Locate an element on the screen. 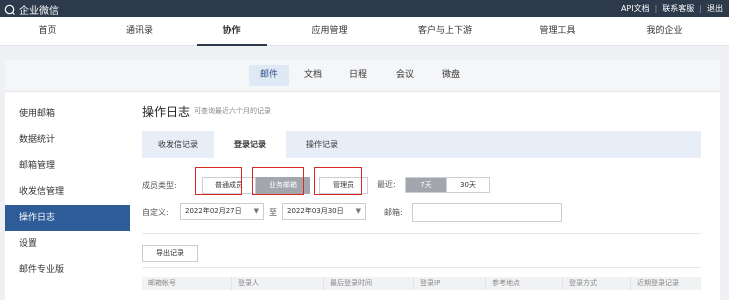 The image size is (729, 300). column-login-method: 登录方式 is located at coordinates (597, 283).